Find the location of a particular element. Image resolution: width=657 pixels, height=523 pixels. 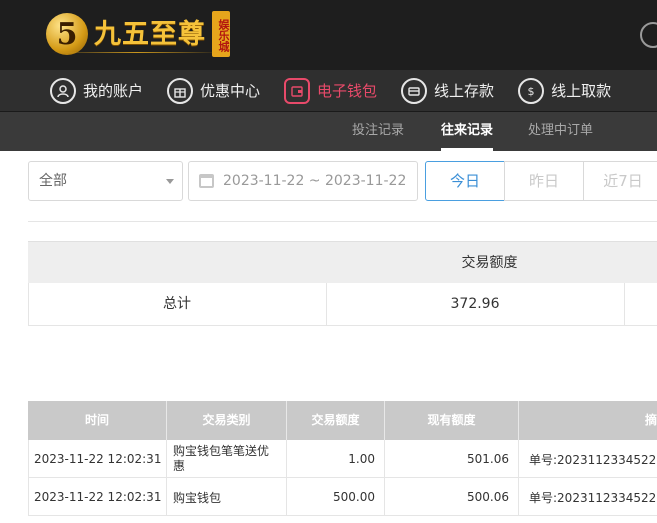

summary-header-label: 交易额度 is located at coordinates (489, 263).